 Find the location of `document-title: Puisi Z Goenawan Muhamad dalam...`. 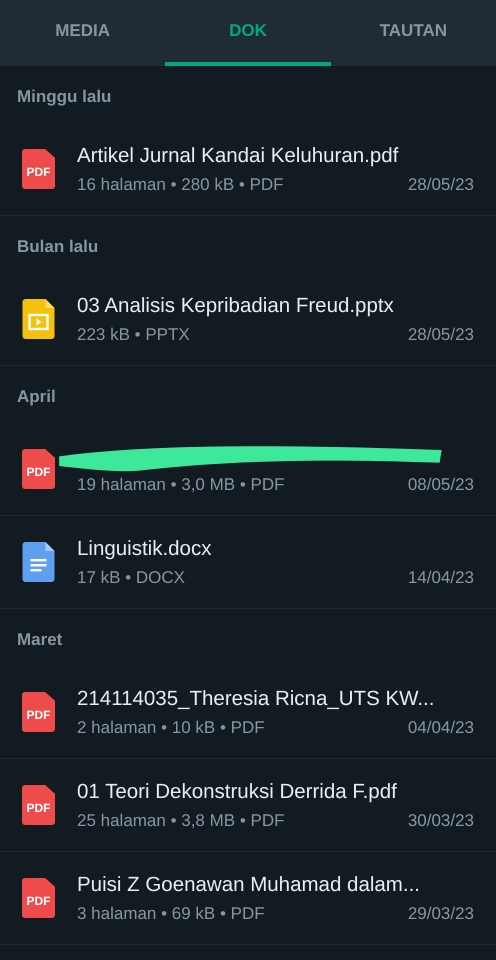

document-title: Puisi Z Goenawan Muhamad dalam... is located at coordinates (249, 885).